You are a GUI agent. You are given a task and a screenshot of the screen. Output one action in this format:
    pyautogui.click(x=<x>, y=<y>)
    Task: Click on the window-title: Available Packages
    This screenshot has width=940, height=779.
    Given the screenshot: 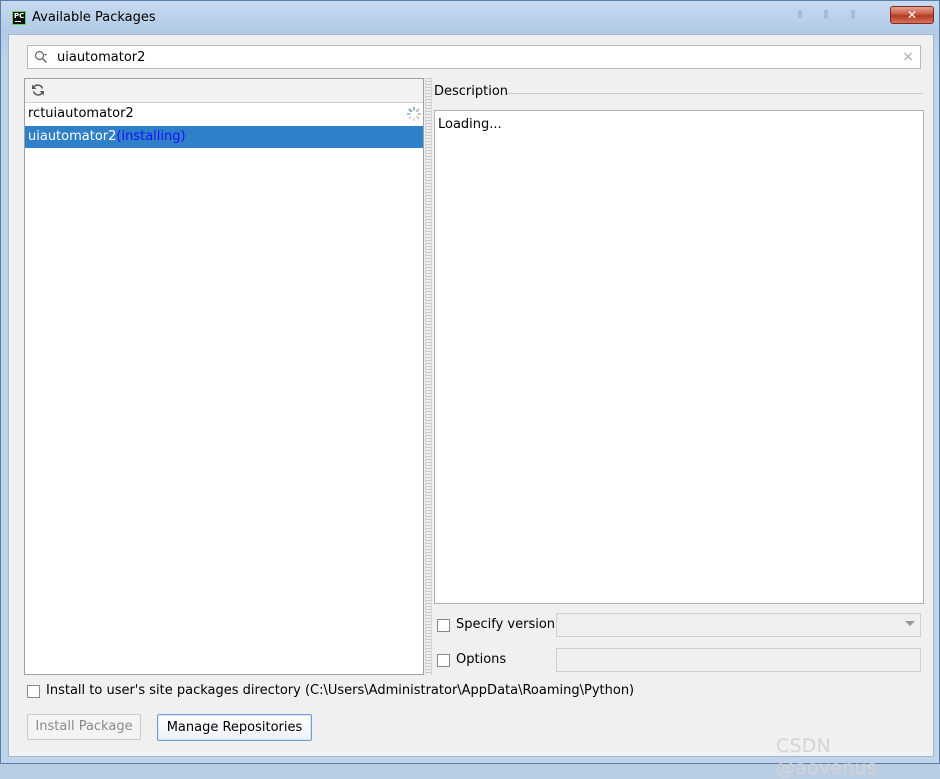 What is the action you would take?
    pyautogui.click(x=94, y=17)
    